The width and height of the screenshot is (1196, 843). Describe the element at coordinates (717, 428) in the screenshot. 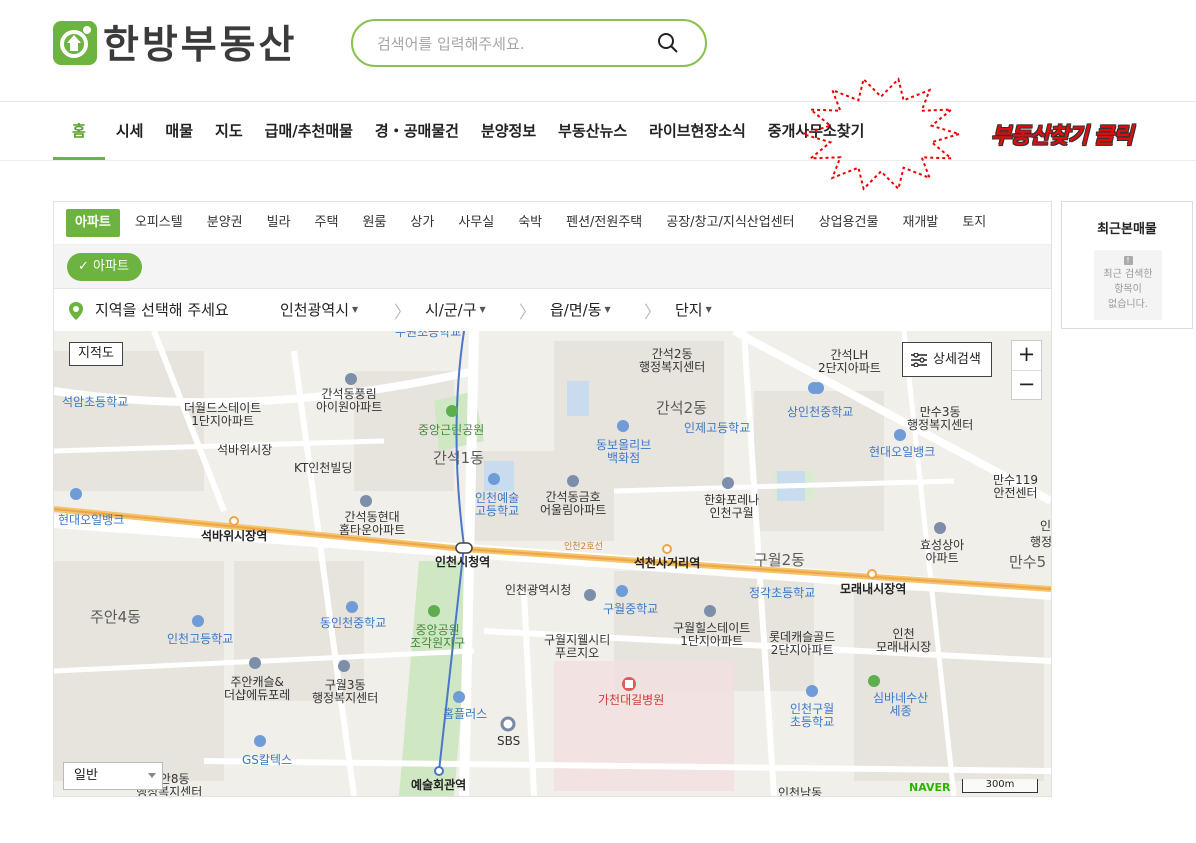

I see `map-label: 인제고등학교` at that location.